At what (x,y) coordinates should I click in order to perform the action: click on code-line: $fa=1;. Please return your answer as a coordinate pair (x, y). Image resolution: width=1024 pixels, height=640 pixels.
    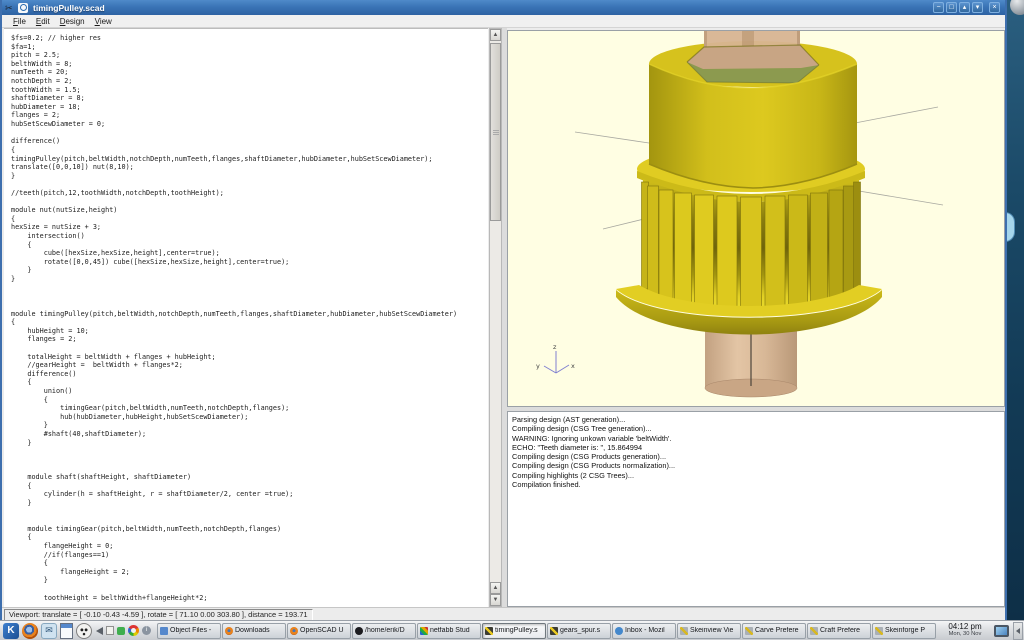
    Looking at the image, I should click on (23, 46).